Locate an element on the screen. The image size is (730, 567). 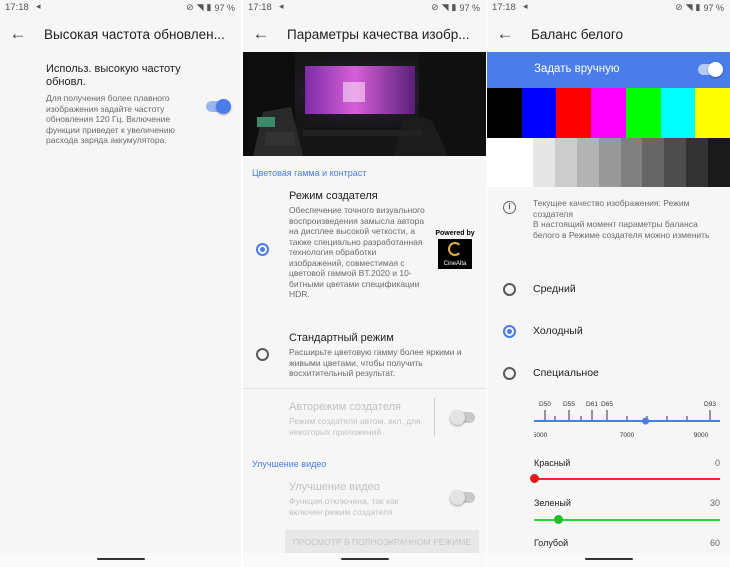
temperature-scale: D50 D55 D61 D65 D93 5000 7000 9000 is located at coordinates (626, 420).